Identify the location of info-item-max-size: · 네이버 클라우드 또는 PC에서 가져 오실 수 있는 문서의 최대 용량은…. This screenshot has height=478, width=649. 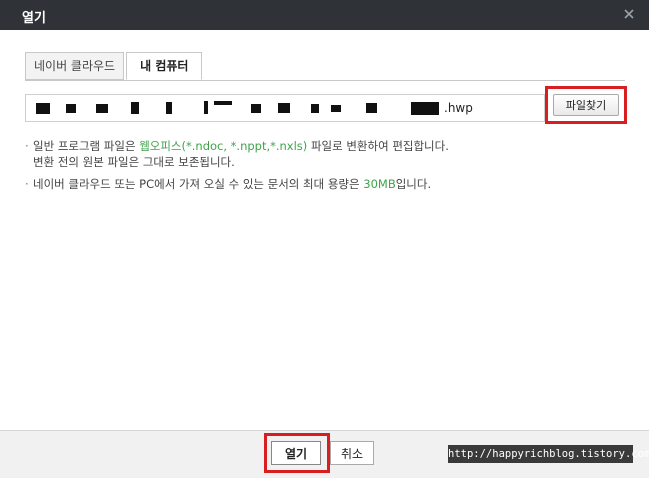
(228, 184).